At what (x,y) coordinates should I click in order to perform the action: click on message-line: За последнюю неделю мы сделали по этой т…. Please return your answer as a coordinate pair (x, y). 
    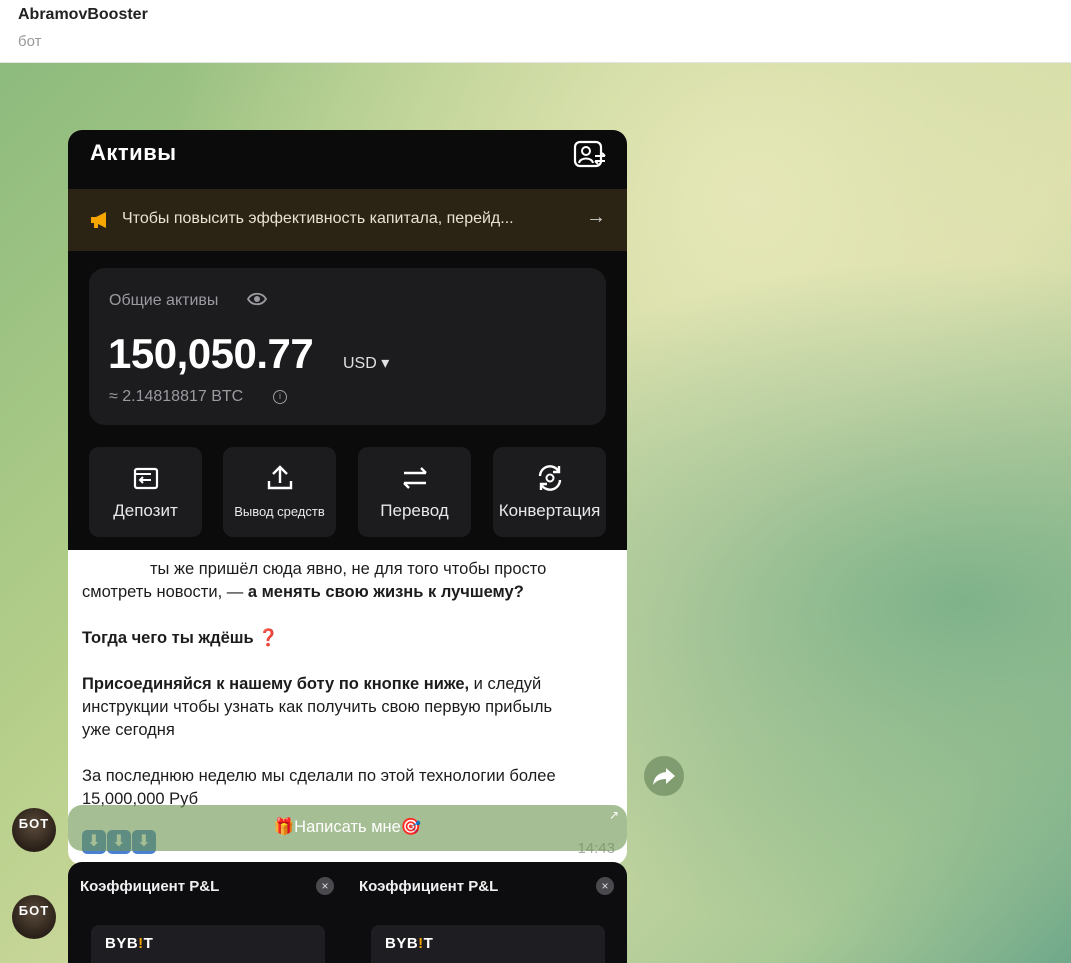
    Looking at the image, I should click on (319, 776).